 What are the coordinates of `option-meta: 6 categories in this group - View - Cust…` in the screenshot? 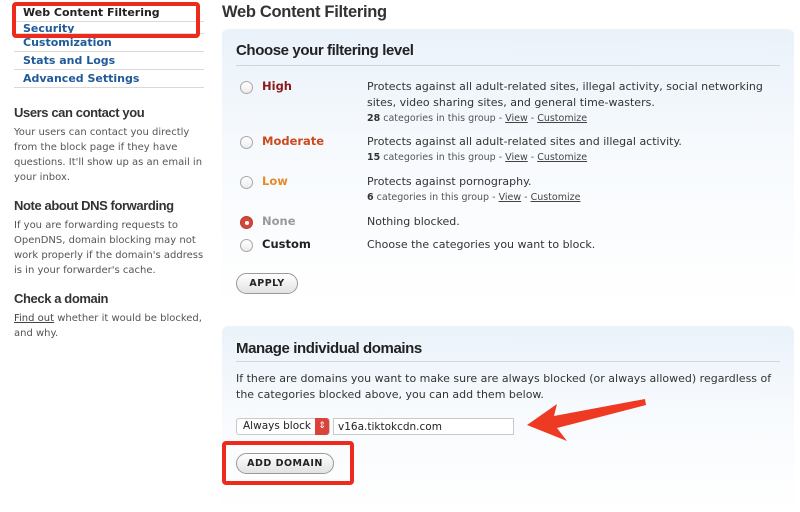 It's located at (474, 197).